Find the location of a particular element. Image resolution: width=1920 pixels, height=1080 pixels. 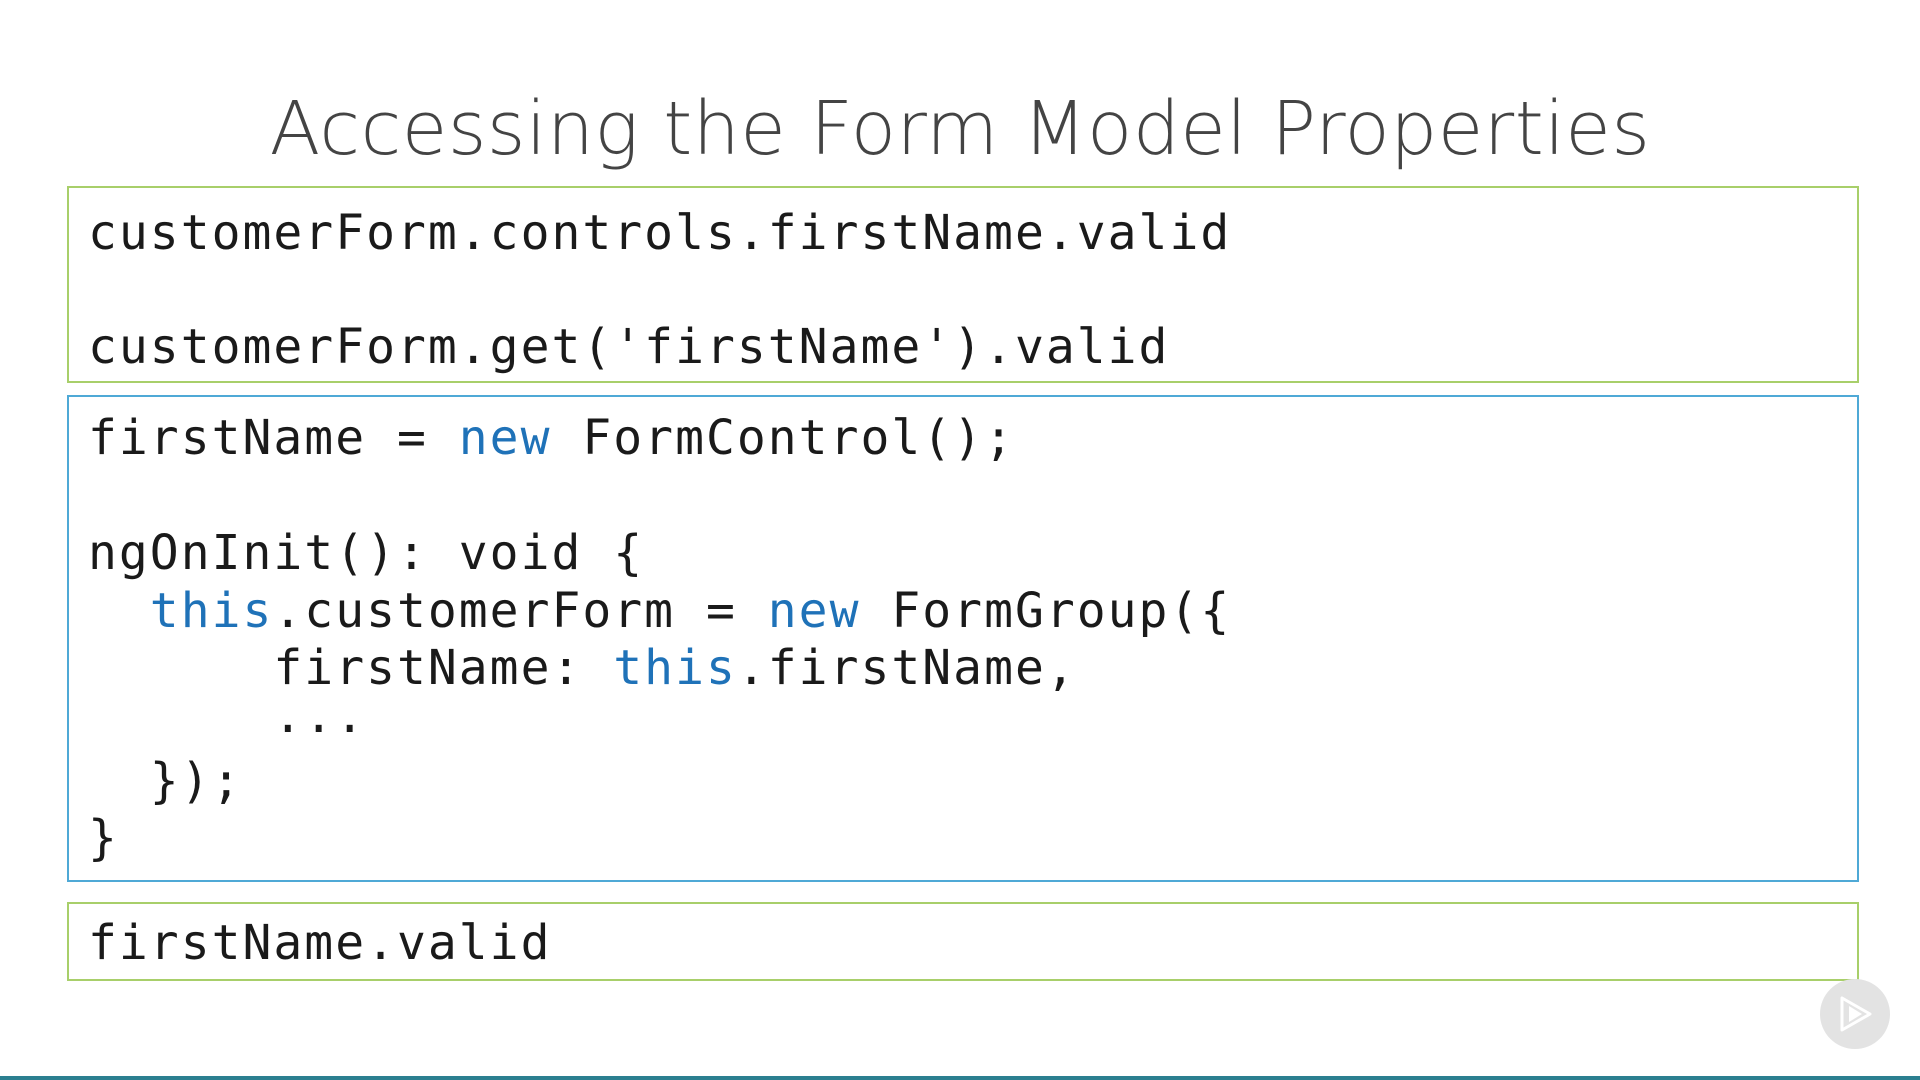

code-line-controls-valid: customerForm.controls.firstName.valid is located at coordinates (660, 233).